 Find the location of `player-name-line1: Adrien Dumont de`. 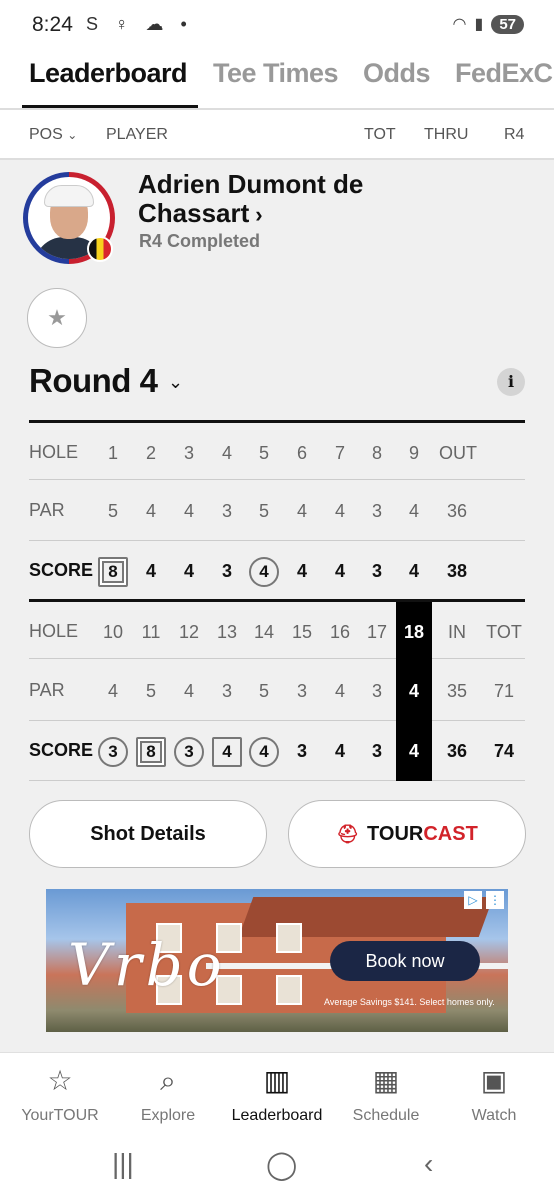

player-name-line1: Adrien Dumont de is located at coordinates (251, 184).